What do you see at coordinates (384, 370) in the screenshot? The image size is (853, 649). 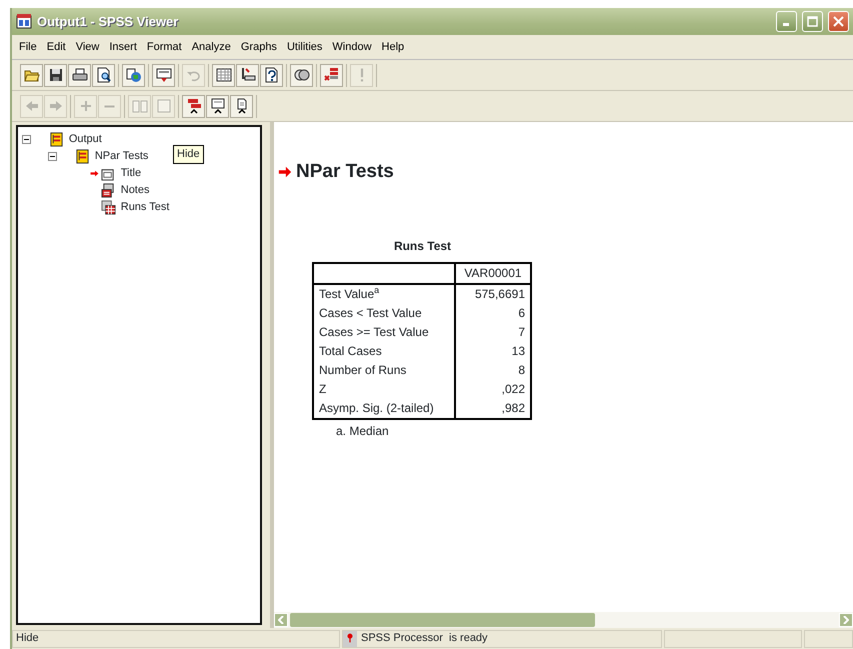 I see `row-header: Number of Runs` at bounding box center [384, 370].